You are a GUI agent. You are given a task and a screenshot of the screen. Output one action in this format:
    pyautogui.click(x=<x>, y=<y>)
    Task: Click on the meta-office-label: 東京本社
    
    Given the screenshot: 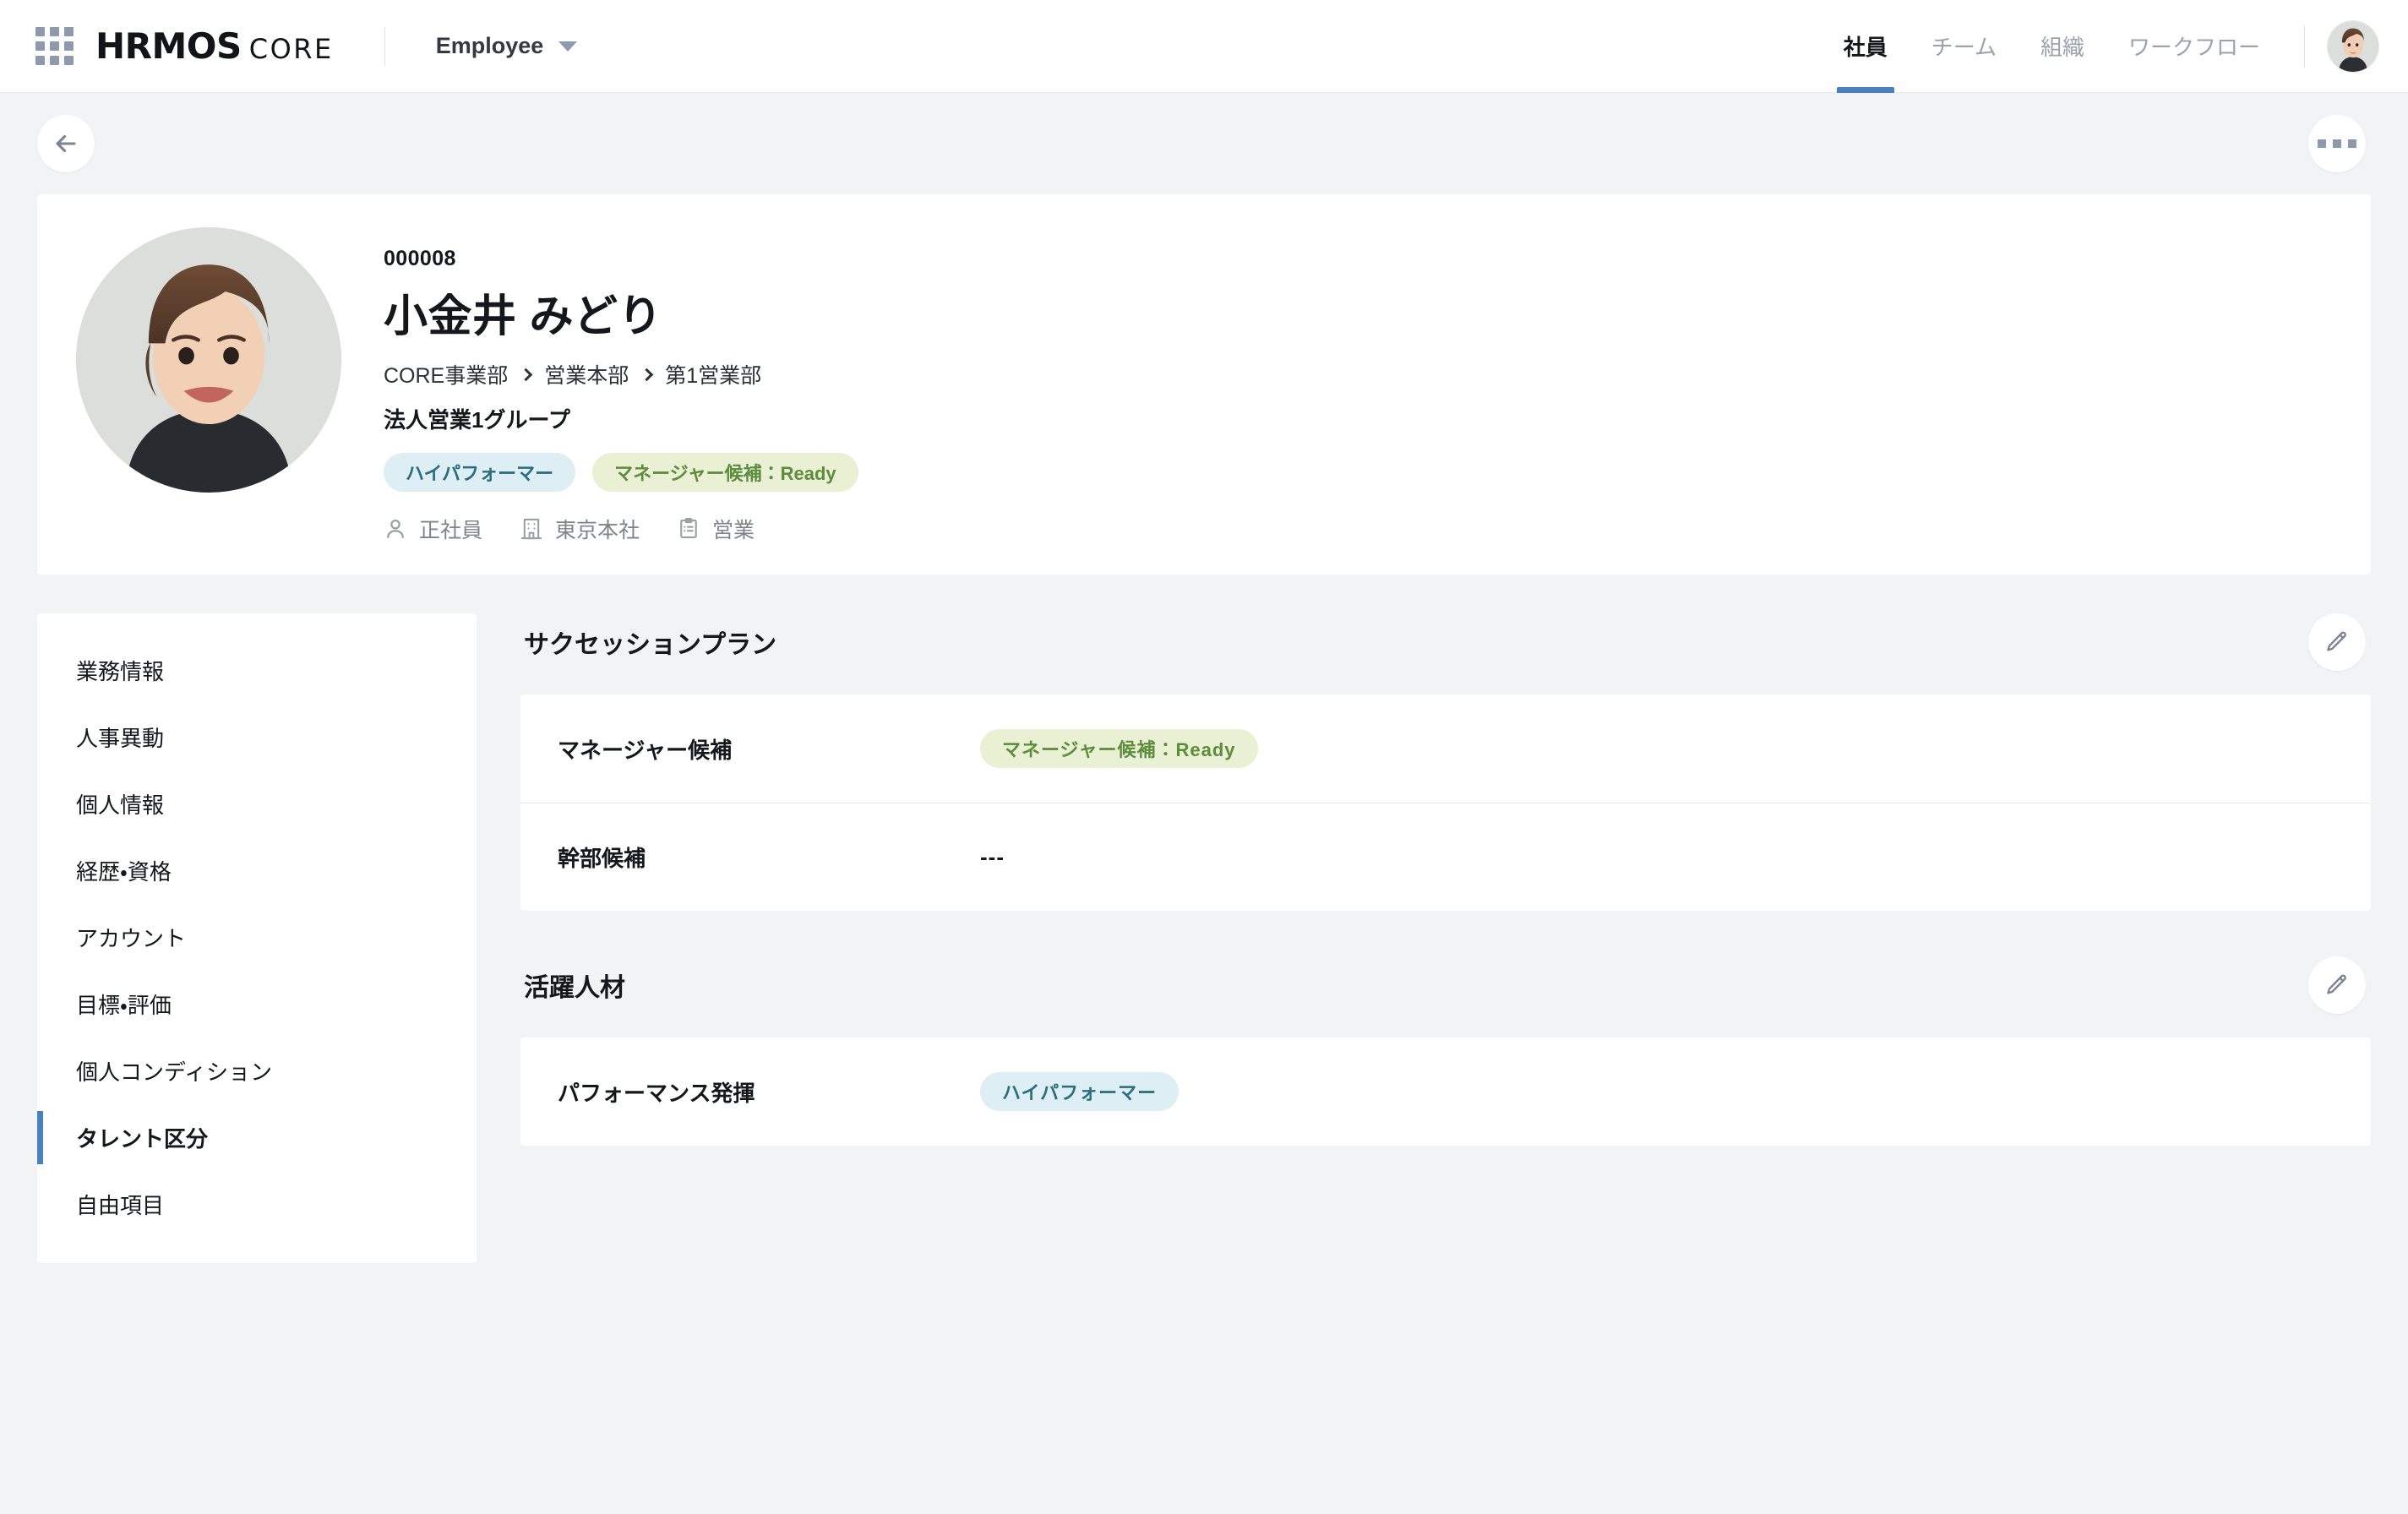 What is the action you would take?
    pyautogui.click(x=597, y=530)
    